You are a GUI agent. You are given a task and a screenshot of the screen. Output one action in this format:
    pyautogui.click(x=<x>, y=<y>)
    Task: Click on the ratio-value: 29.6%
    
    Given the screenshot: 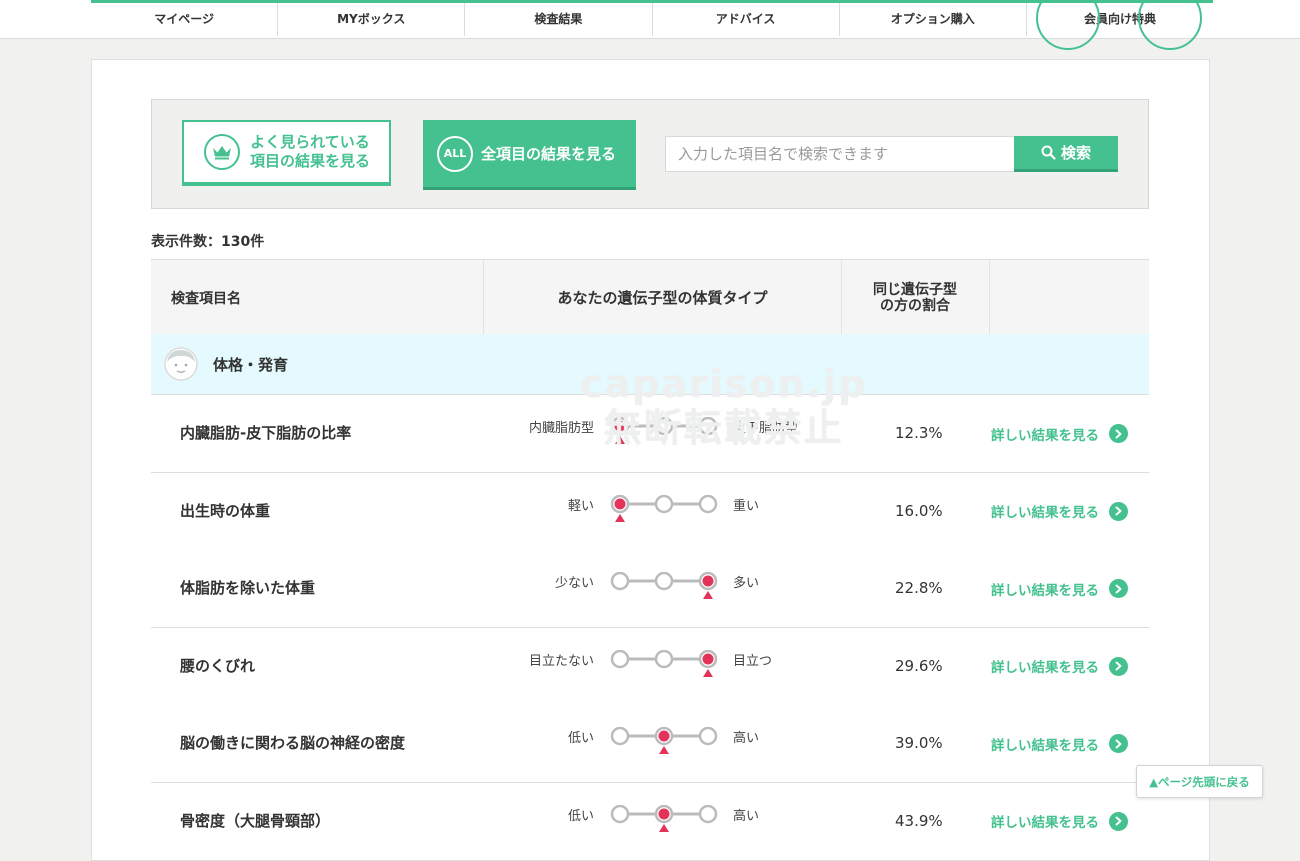 What is the action you would take?
    pyautogui.click(x=919, y=665)
    